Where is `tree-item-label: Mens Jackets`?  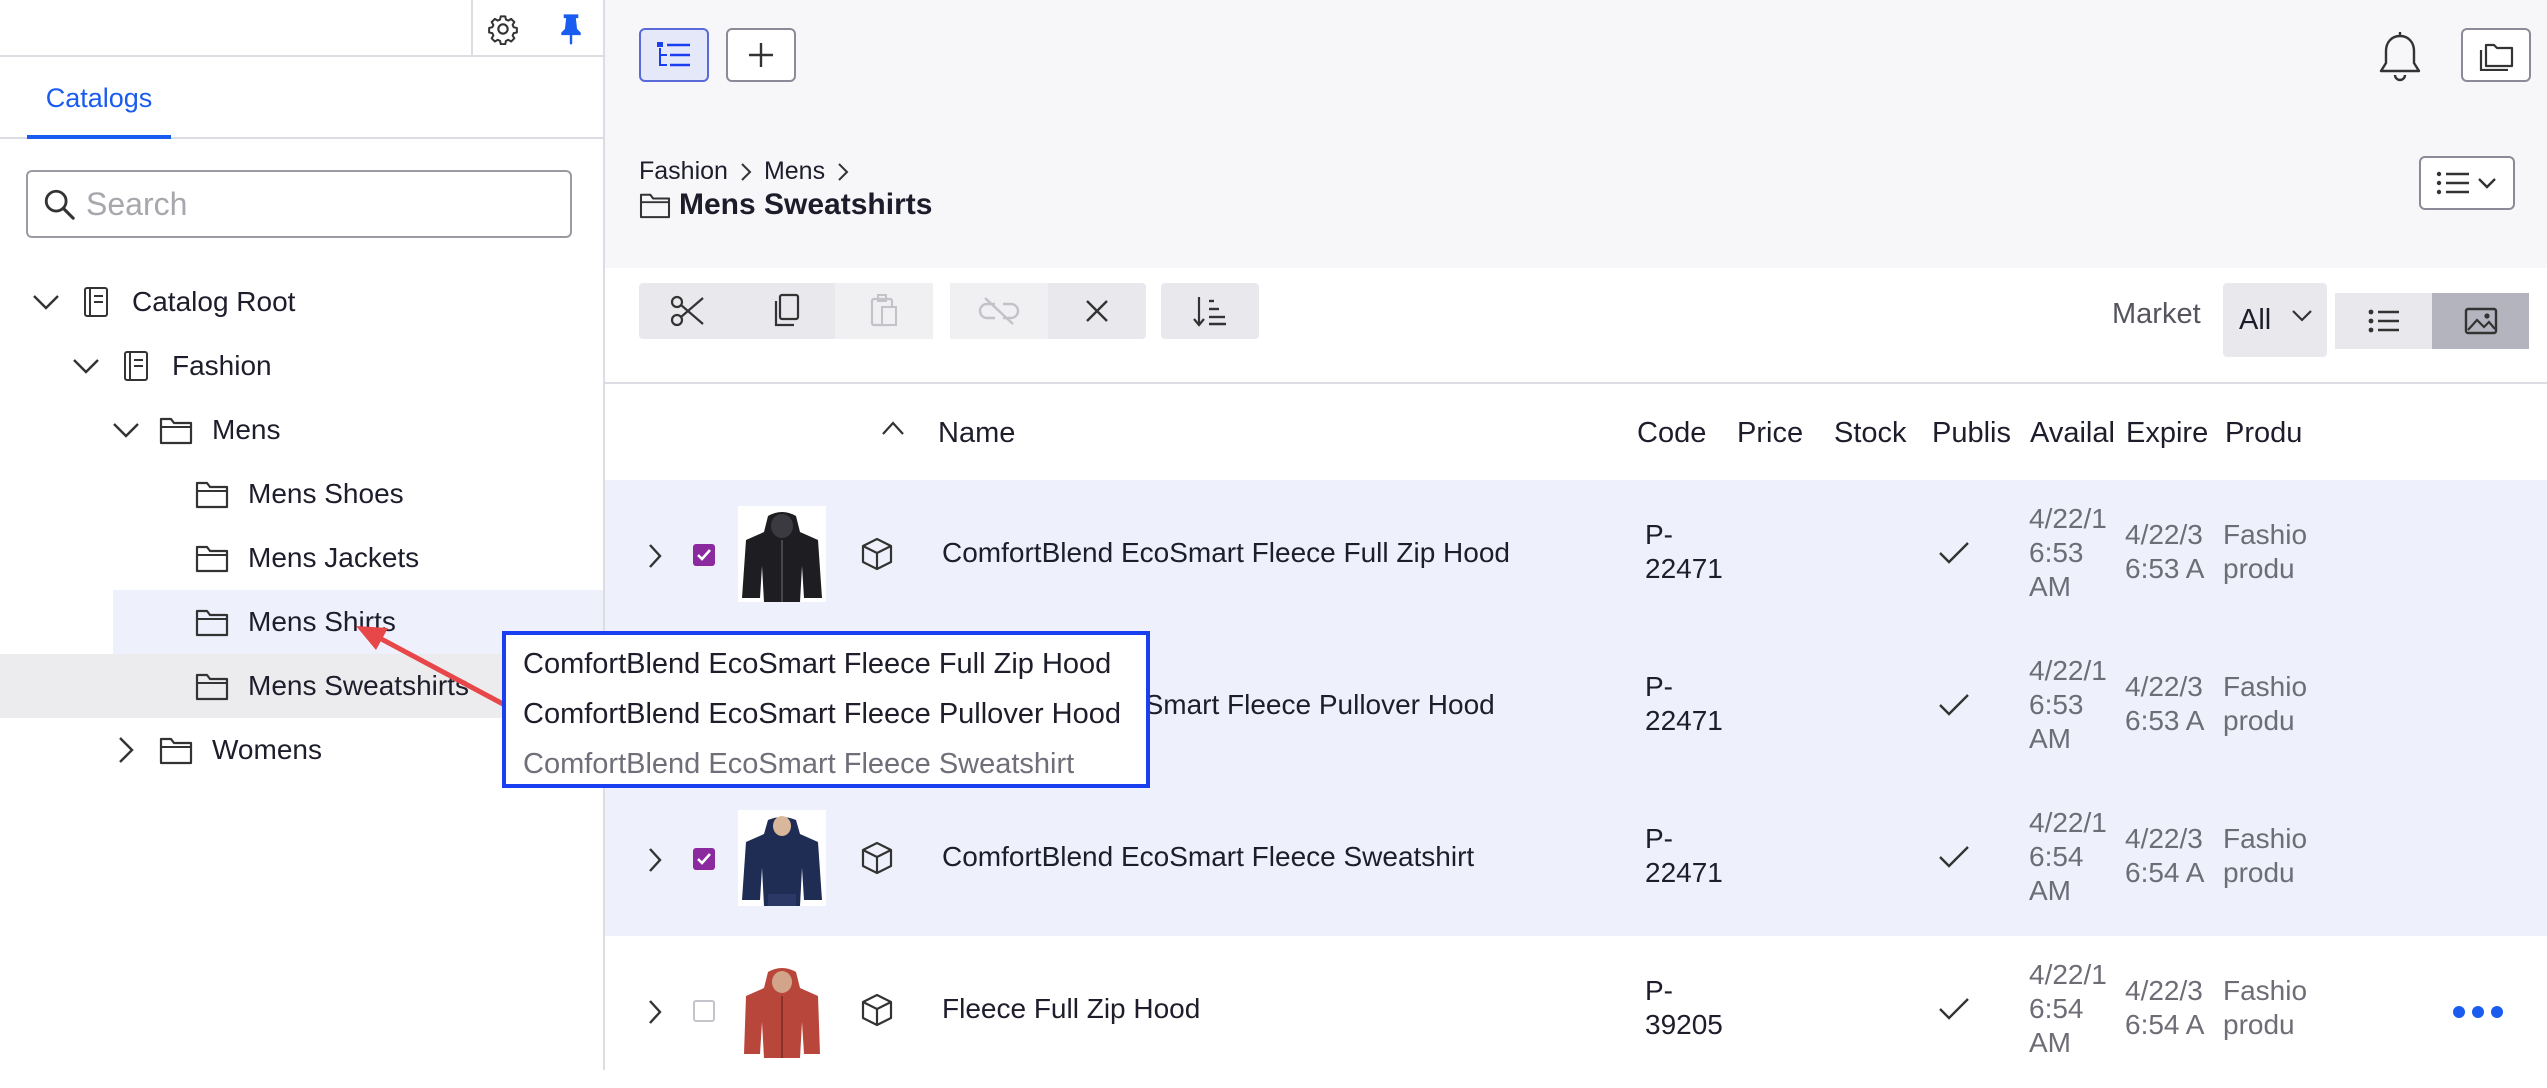 tree-item-label: Mens Jackets is located at coordinates (334, 557).